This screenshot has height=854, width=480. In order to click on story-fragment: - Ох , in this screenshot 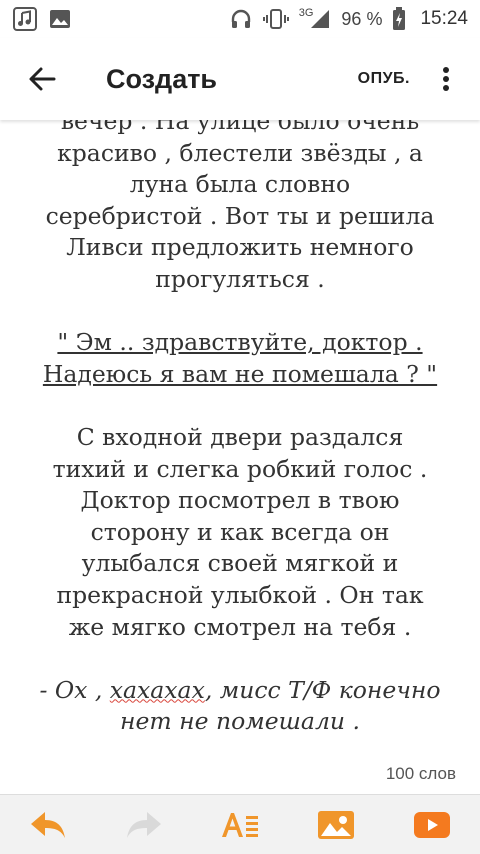, I will do `click(74, 689)`.